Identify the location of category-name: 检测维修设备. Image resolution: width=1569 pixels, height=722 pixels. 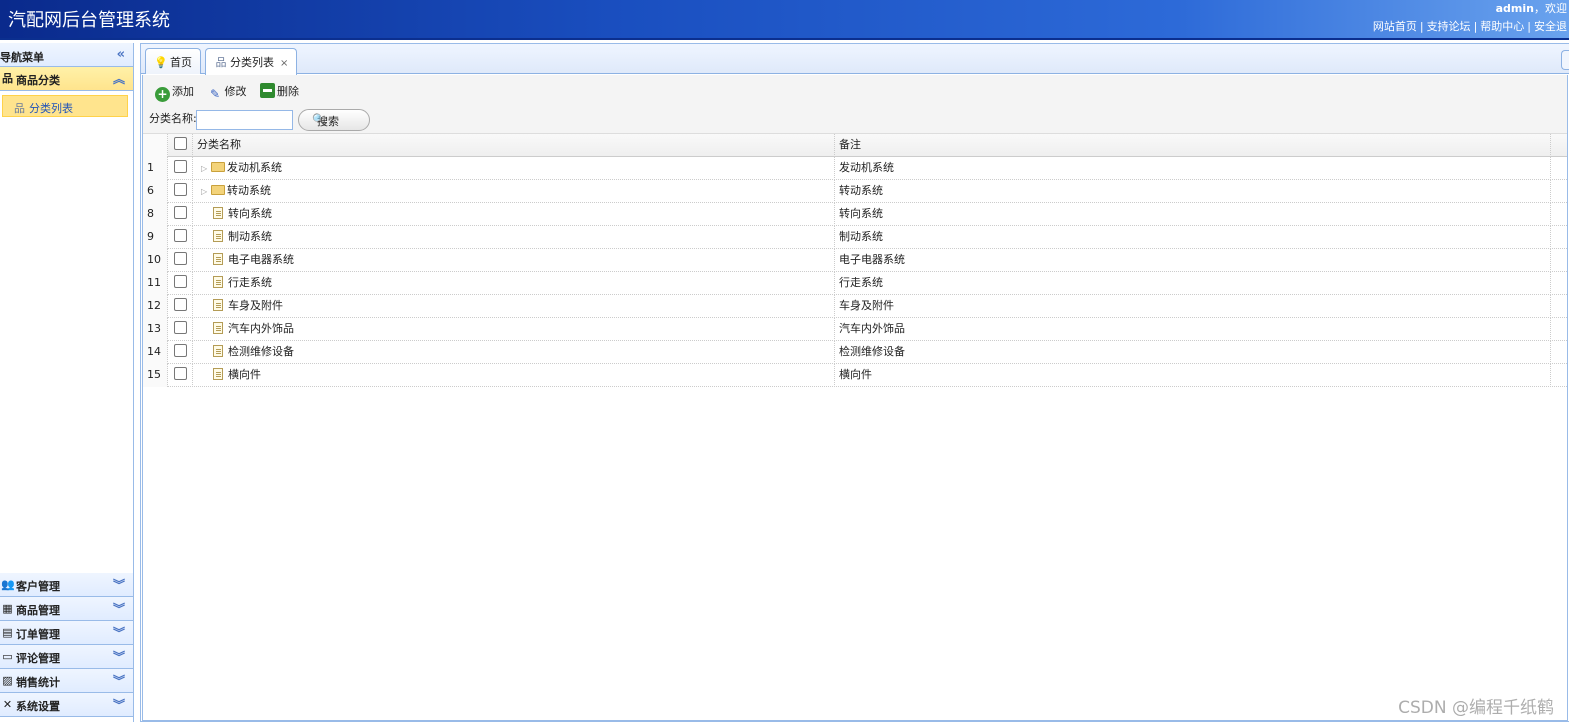
(261, 351).